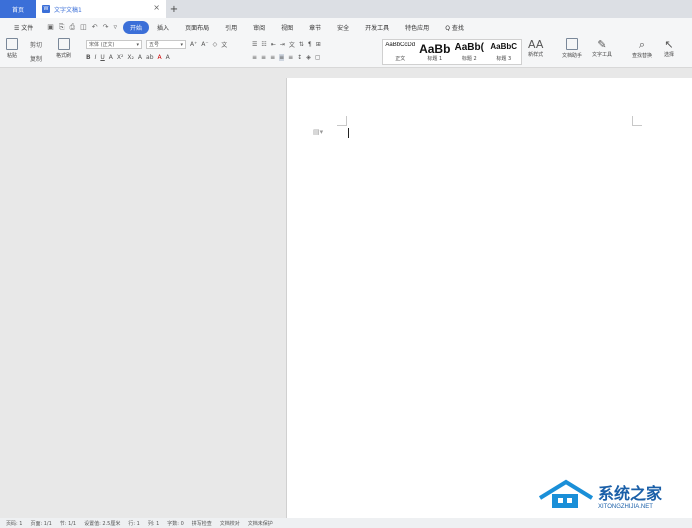 This screenshot has height=528, width=692. What do you see at coordinates (273, 44) in the screenshot?
I see `decrease-indent-icon: ⇤` at bounding box center [273, 44].